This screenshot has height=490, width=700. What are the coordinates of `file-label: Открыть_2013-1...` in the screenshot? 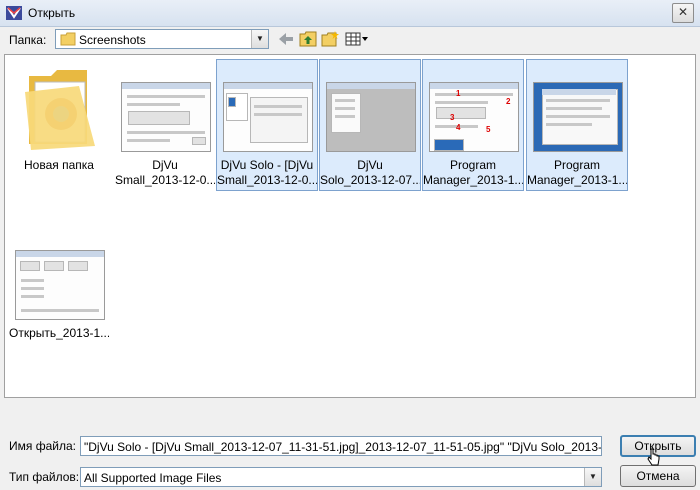 It's located at (59, 333).